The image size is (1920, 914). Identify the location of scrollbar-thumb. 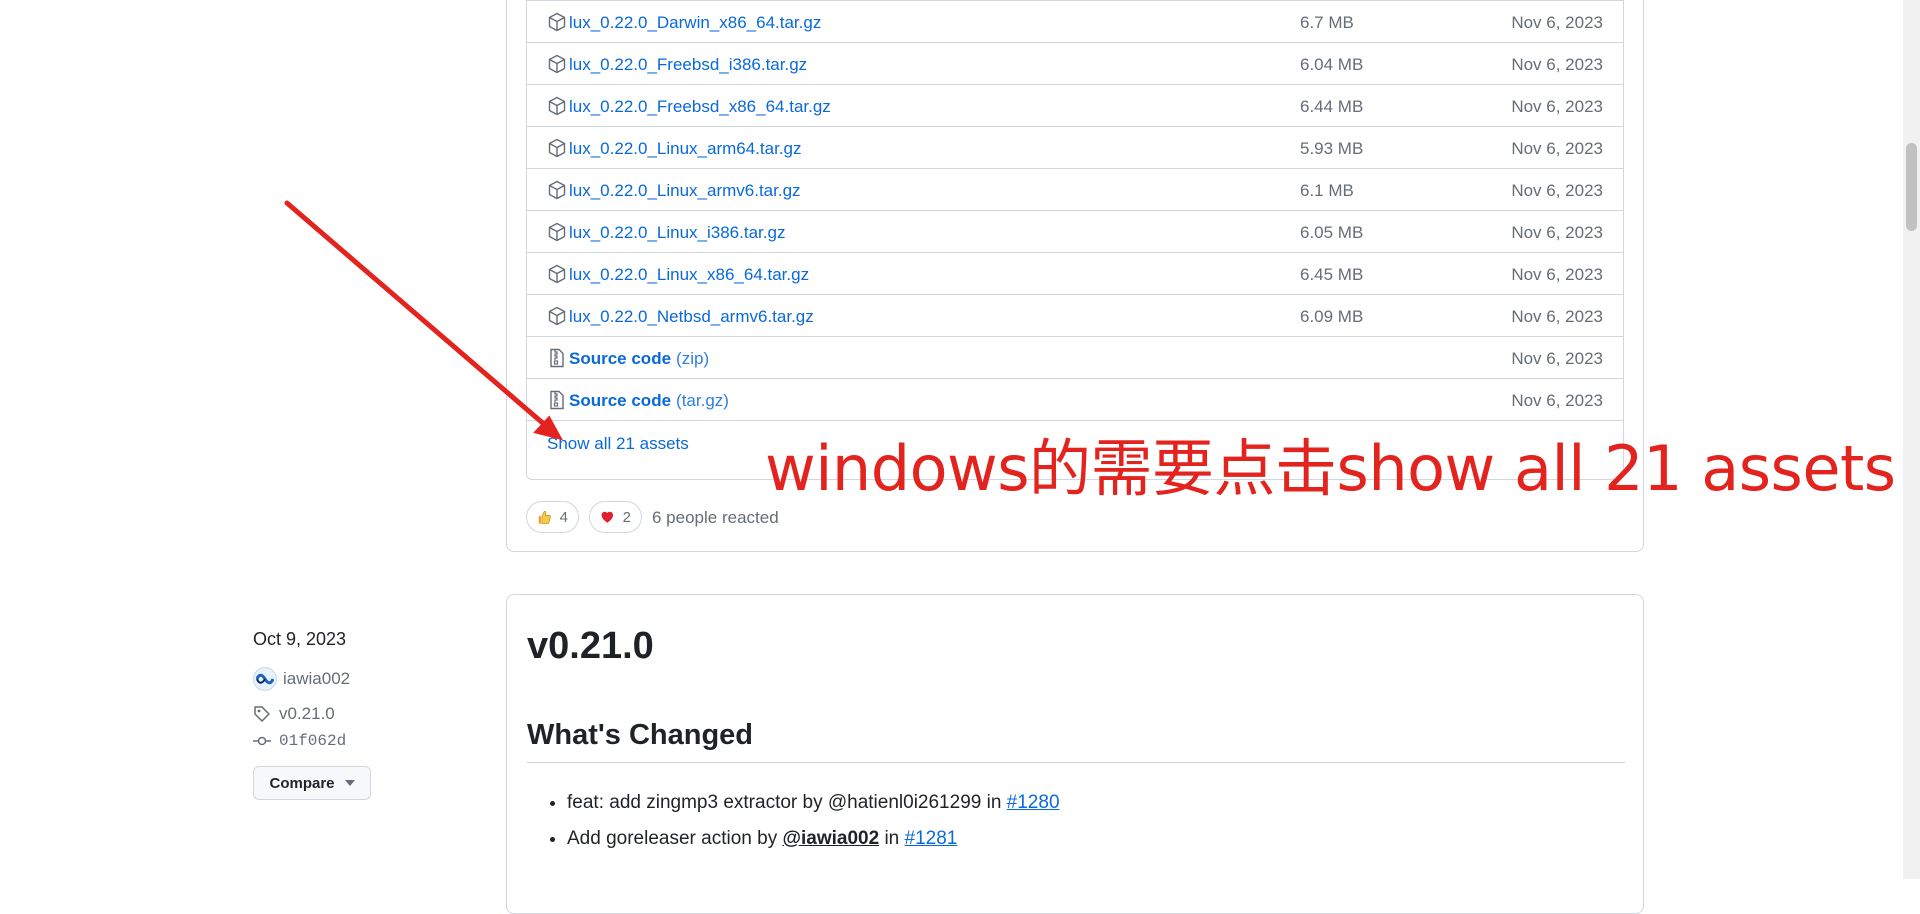
(1911, 187).